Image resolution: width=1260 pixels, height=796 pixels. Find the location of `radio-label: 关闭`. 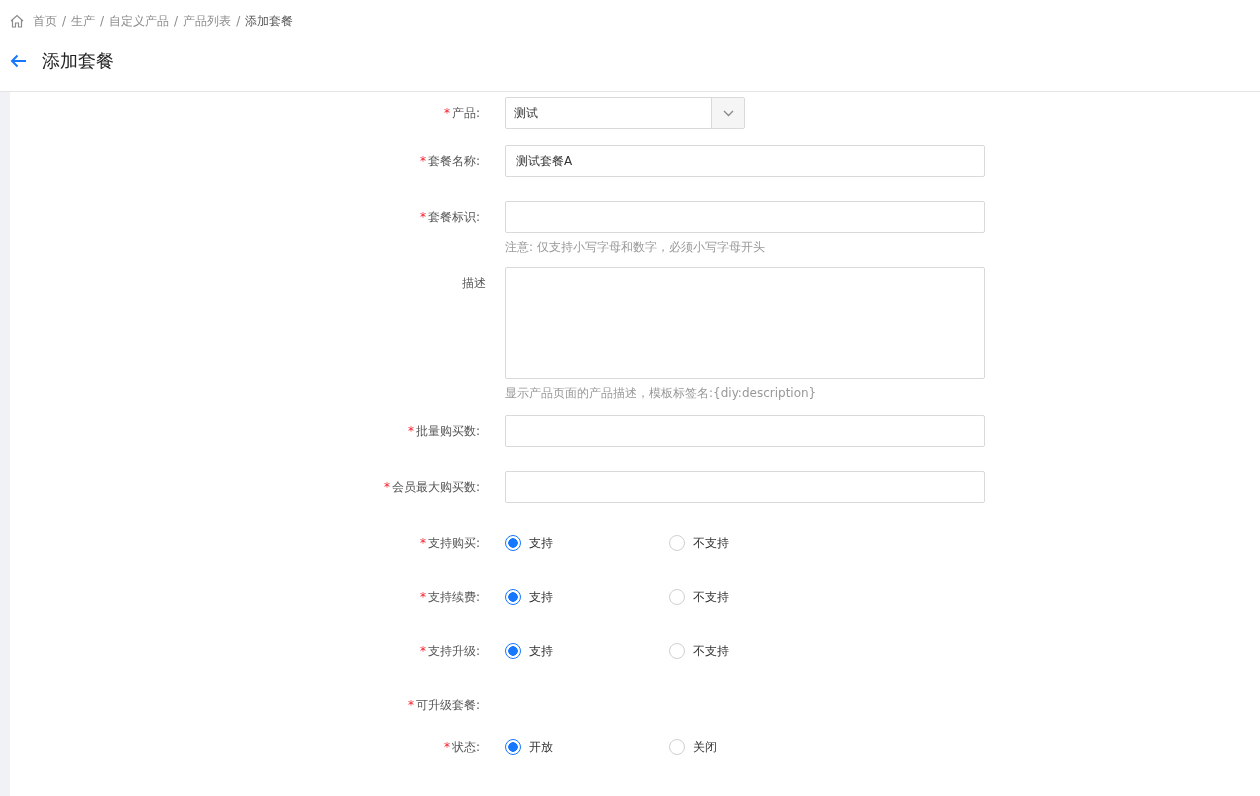

radio-label: 关闭 is located at coordinates (705, 747).